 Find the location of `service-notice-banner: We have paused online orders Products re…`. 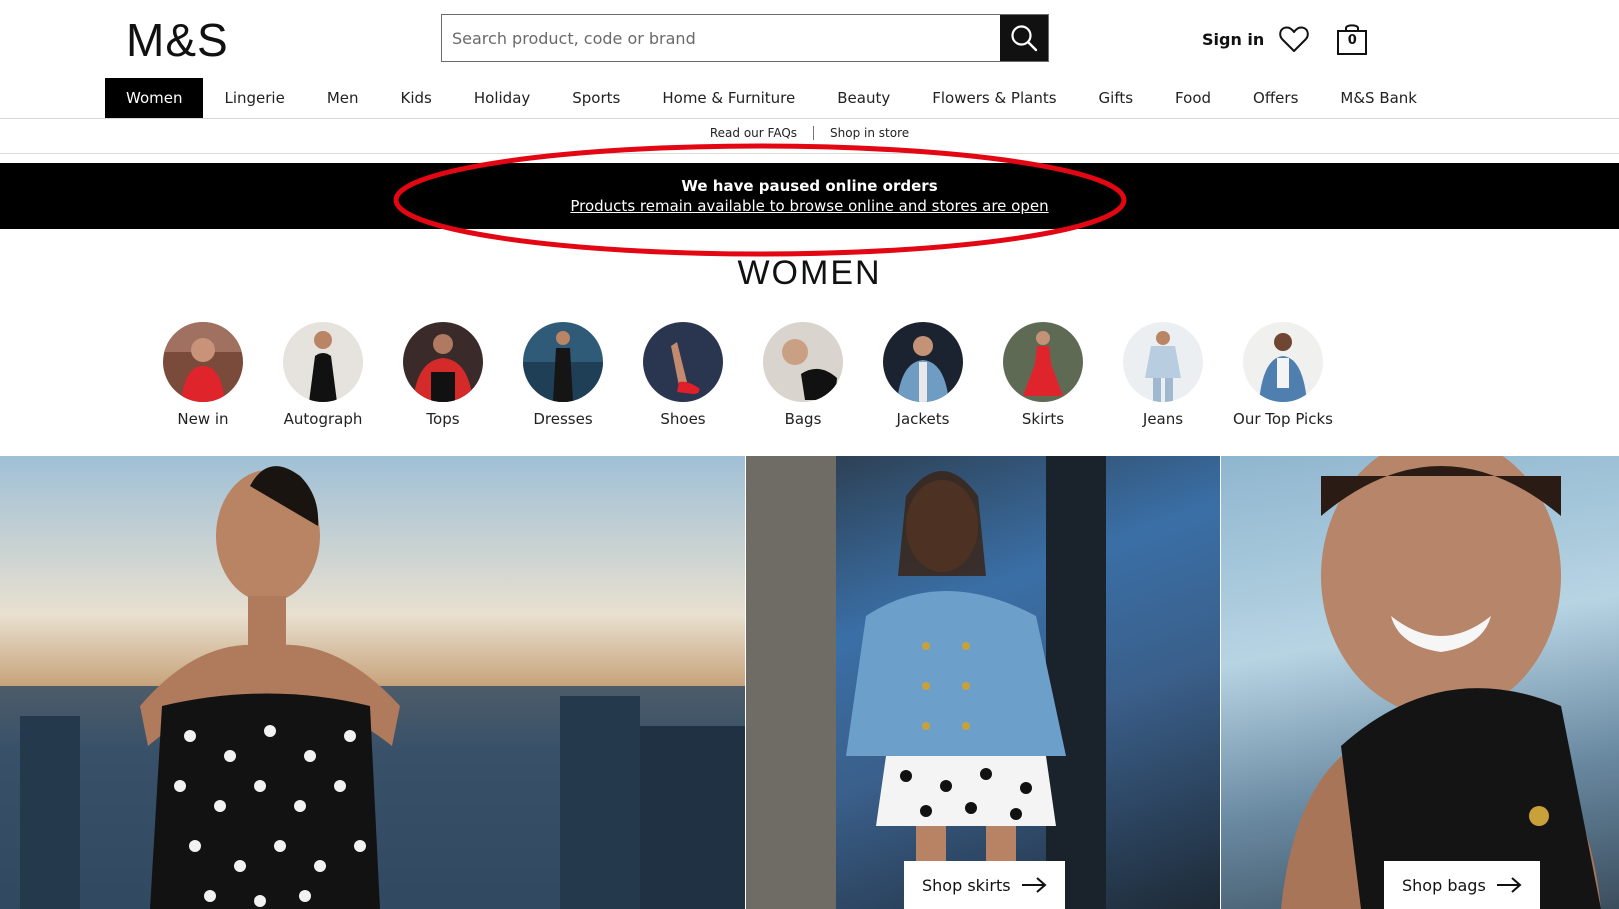

service-notice-banner: We have paused online orders Products re… is located at coordinates (809, 196).